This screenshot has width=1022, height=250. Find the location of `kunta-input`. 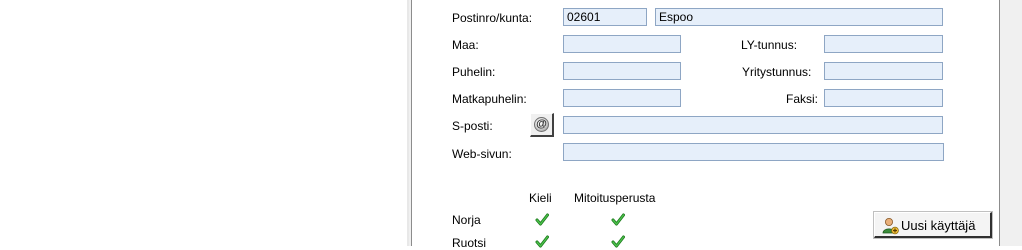

kunta-input is located at coordinates (799, 17).